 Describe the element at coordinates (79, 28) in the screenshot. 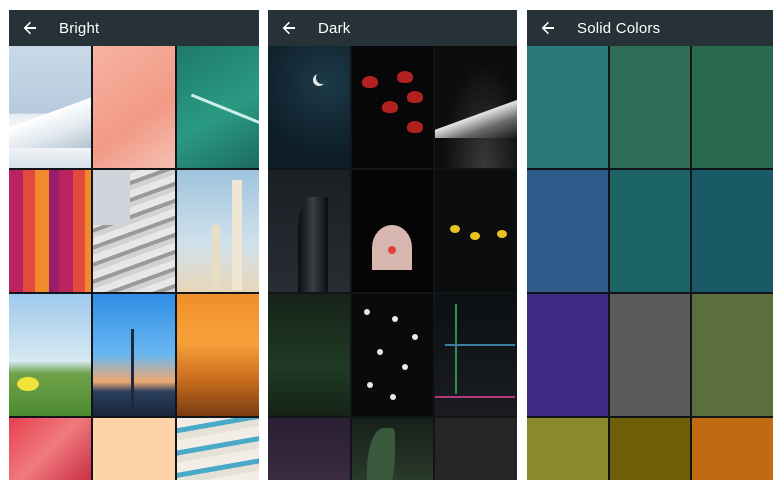

I see `screen-title: Bright` at that location.